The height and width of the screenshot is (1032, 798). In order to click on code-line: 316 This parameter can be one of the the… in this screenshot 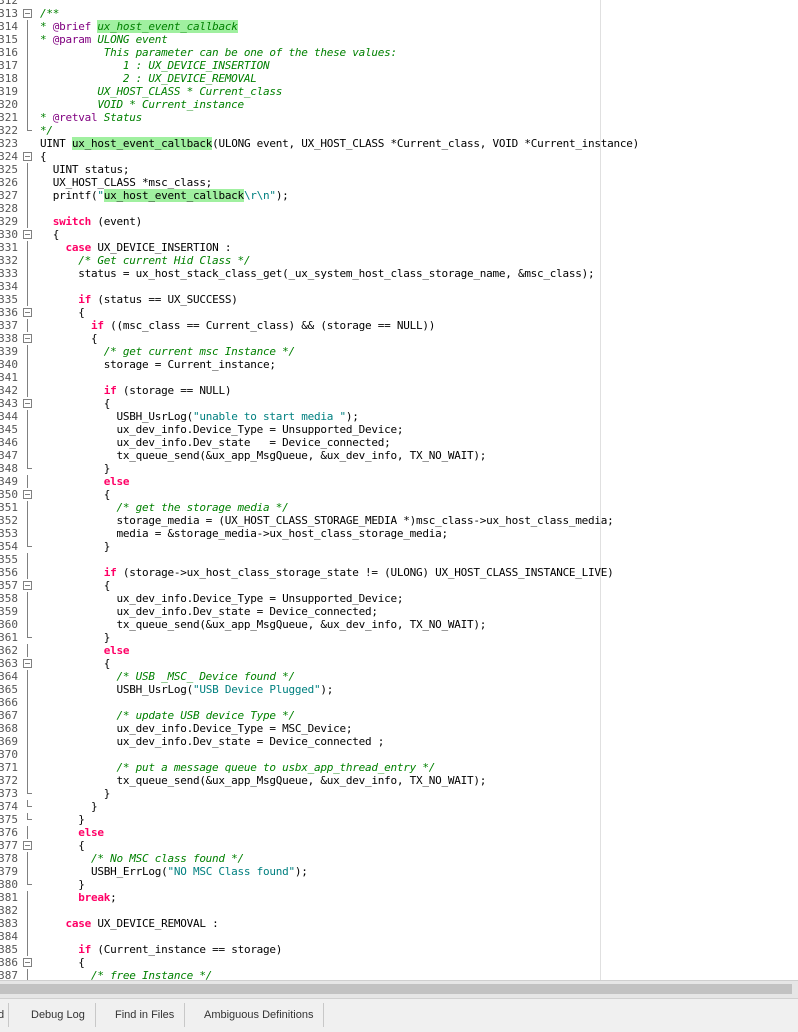, I will do `click(399, 52)`.